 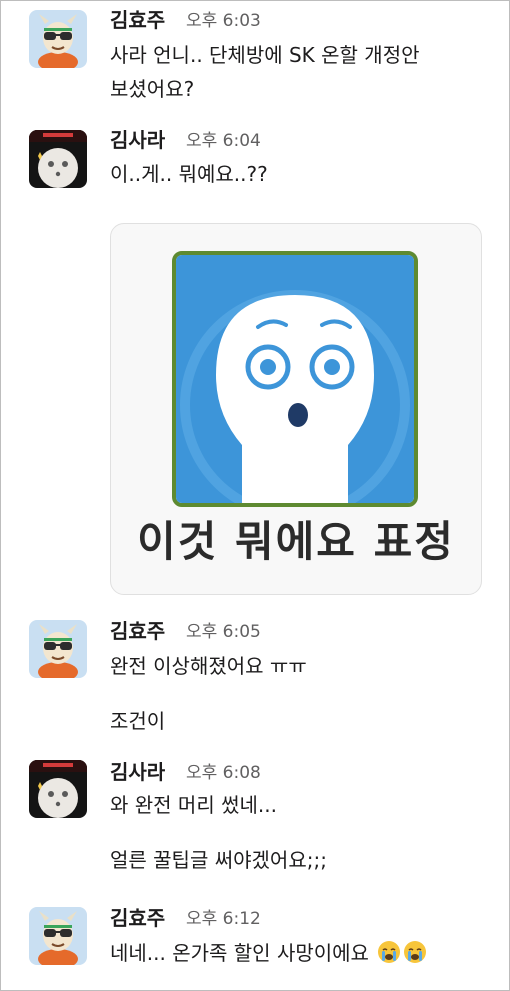 What do you see at coordinates (138, 721) in the screenshot?
I see `message-text: 조건이` at bounding box center [138, 721].